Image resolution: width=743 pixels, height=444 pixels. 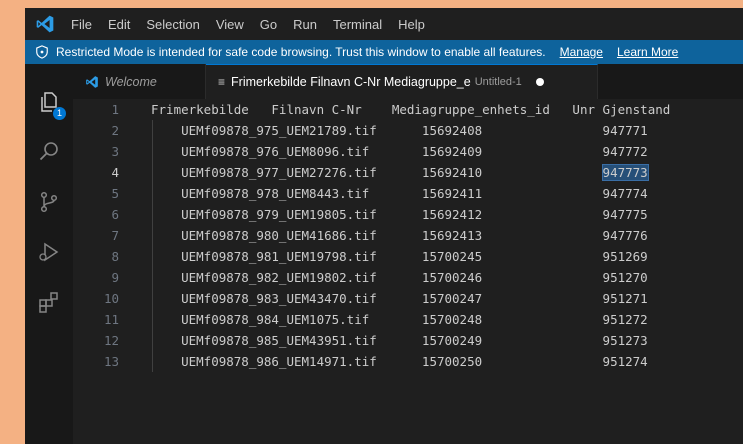 I want to click on menu-go: Go, so click(x=268, y=24).